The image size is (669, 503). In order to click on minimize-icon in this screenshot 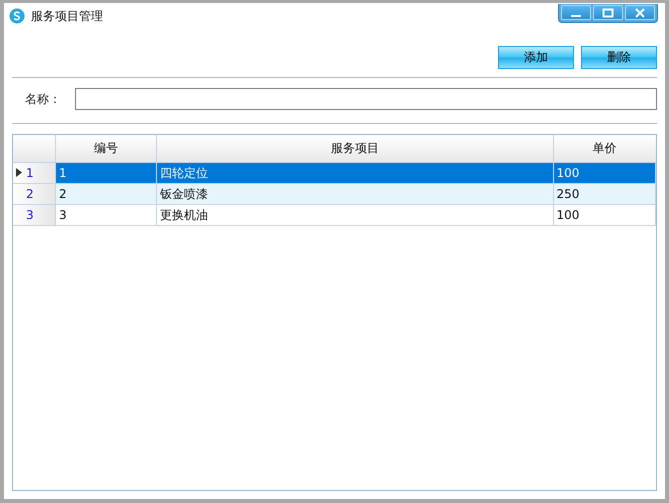, I will do `click(576, 15)`.